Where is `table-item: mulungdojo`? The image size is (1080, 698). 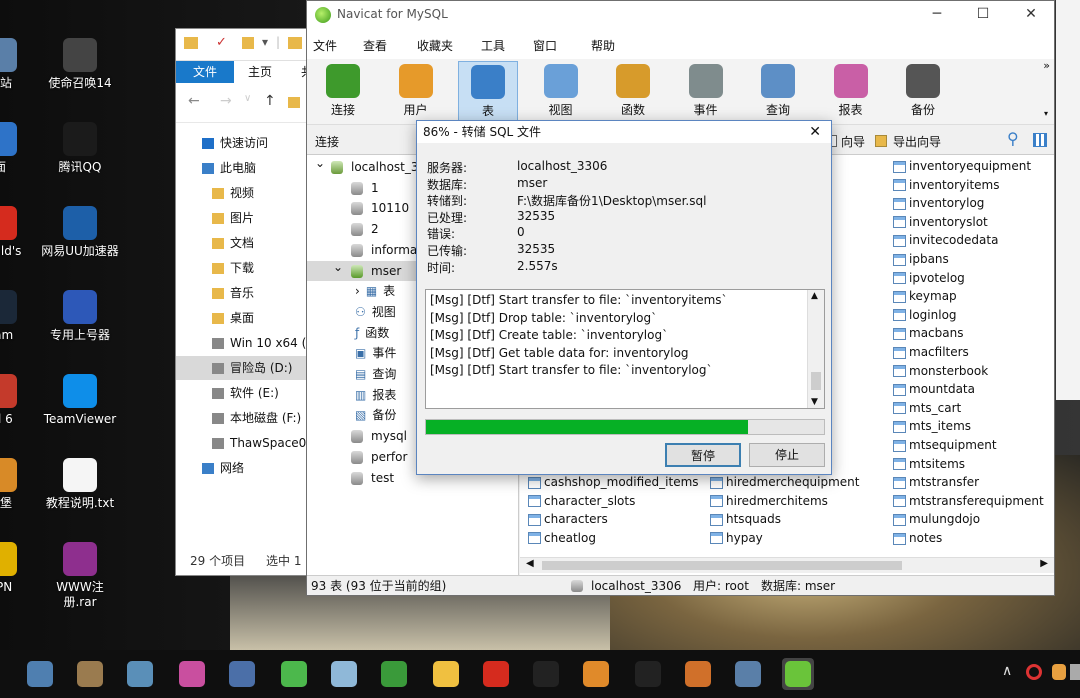 table-item: mulungdojo is located at coordinates (936, 519).